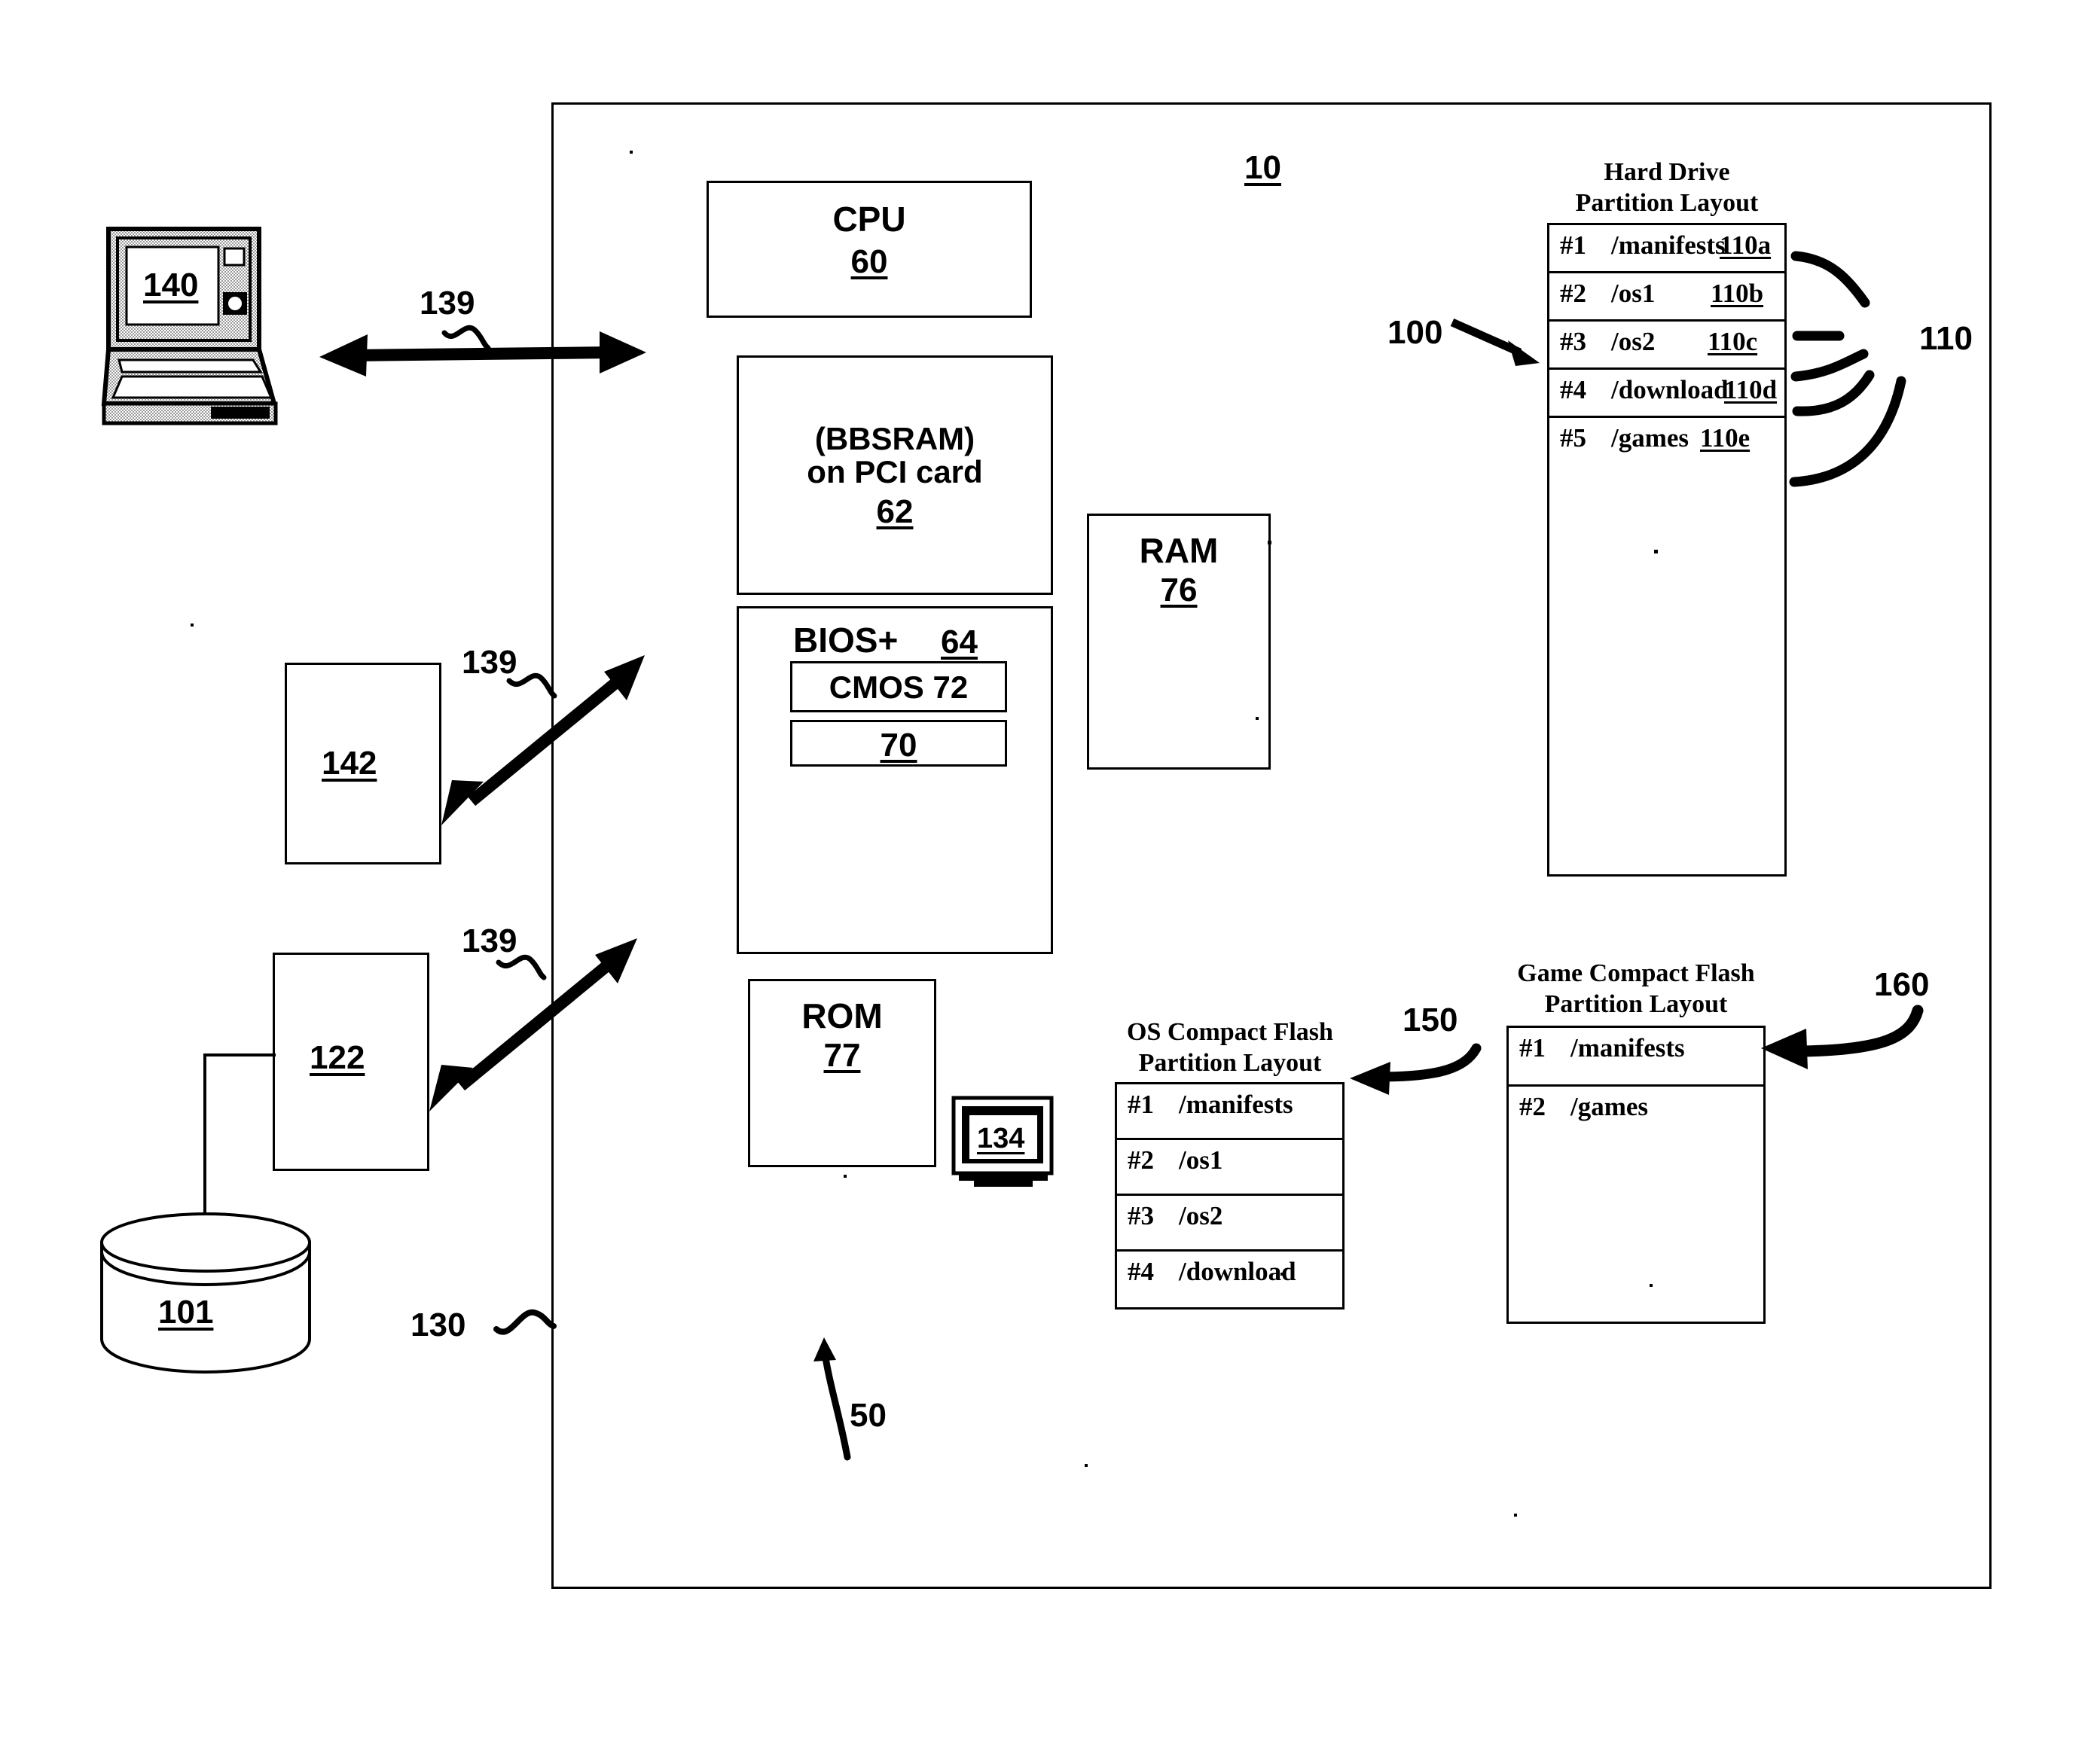  I want to click on hard-drive-title-line2: Partition Layout, so click(1667, 203).